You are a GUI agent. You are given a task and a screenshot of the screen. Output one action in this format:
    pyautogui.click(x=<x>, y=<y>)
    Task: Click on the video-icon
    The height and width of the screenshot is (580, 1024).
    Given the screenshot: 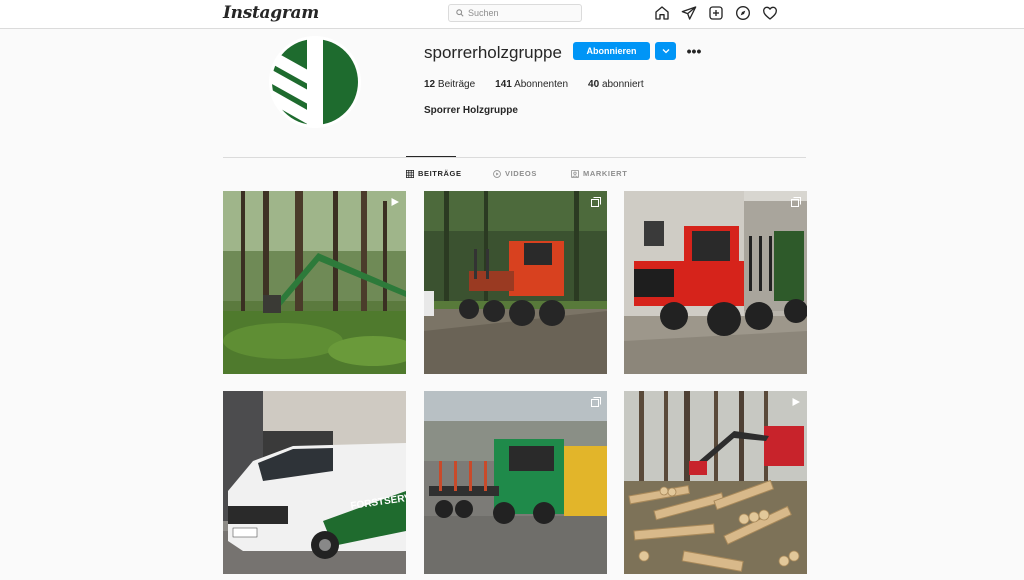 What is the action you would take?
    pyautogui.click(x=497, y=173)
    